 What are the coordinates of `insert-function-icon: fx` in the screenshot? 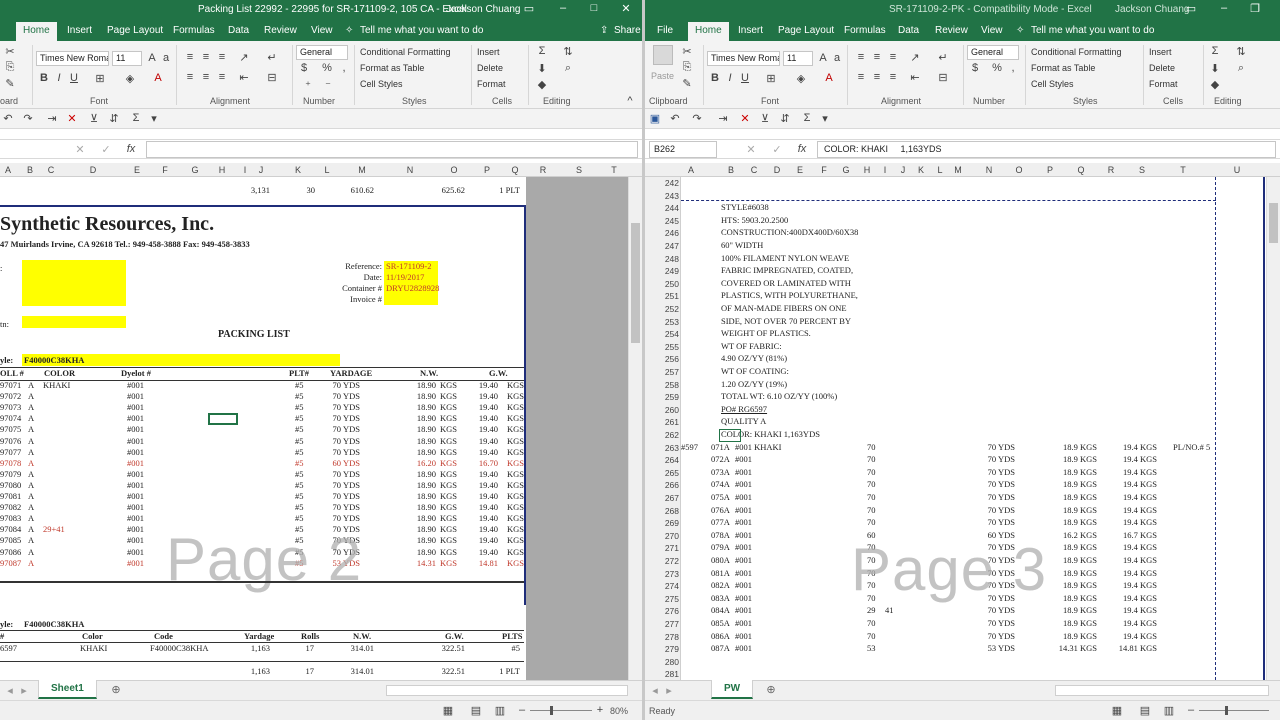 It's located at (802, 149).